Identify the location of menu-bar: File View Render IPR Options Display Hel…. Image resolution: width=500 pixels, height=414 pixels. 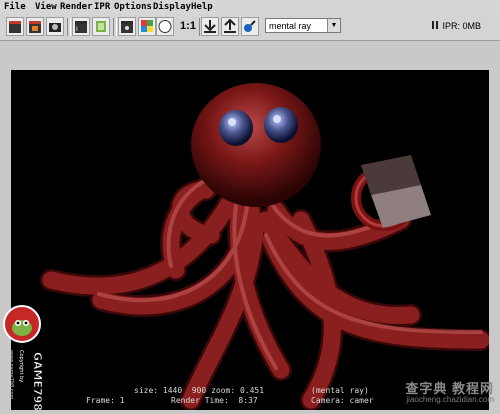
(250, 7).